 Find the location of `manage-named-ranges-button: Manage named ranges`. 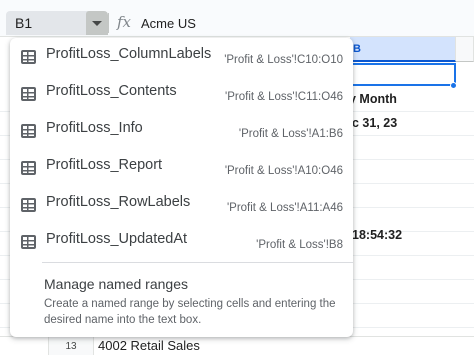

manage-named-ranges-button: Manage named ranges is located at coordinates (116, 284).